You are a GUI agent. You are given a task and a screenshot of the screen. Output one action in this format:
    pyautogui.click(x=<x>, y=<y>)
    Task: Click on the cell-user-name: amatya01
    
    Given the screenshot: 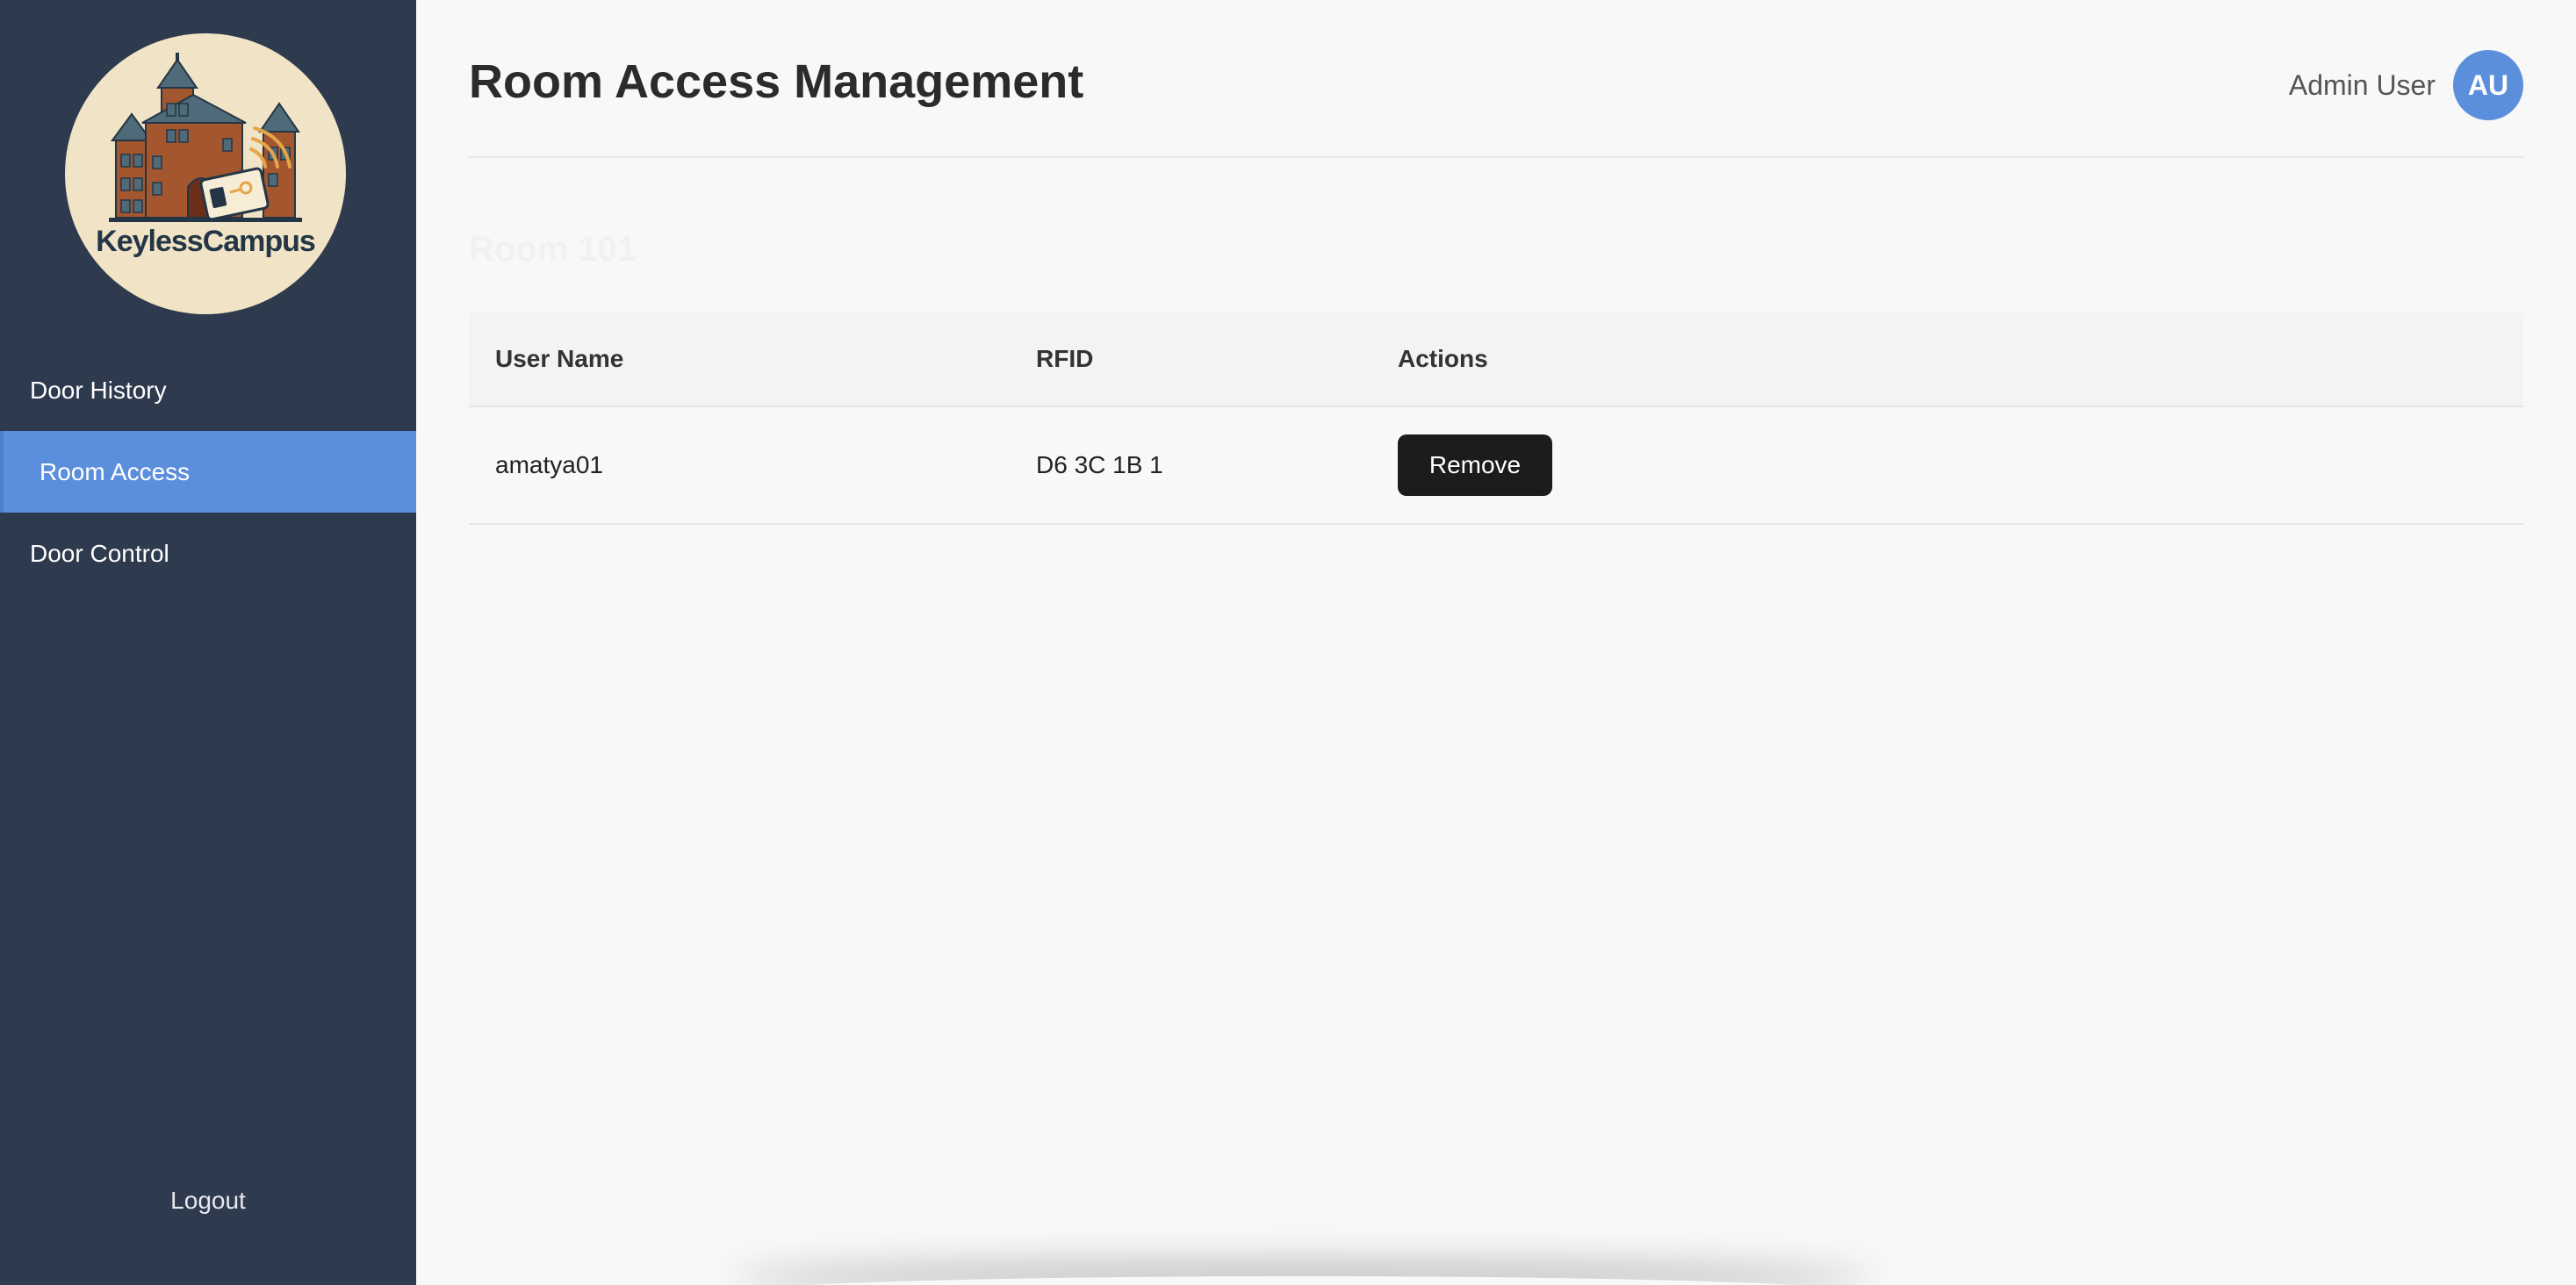 What is the action you would take?
    pyautogui.click(x=549, y=464)
    